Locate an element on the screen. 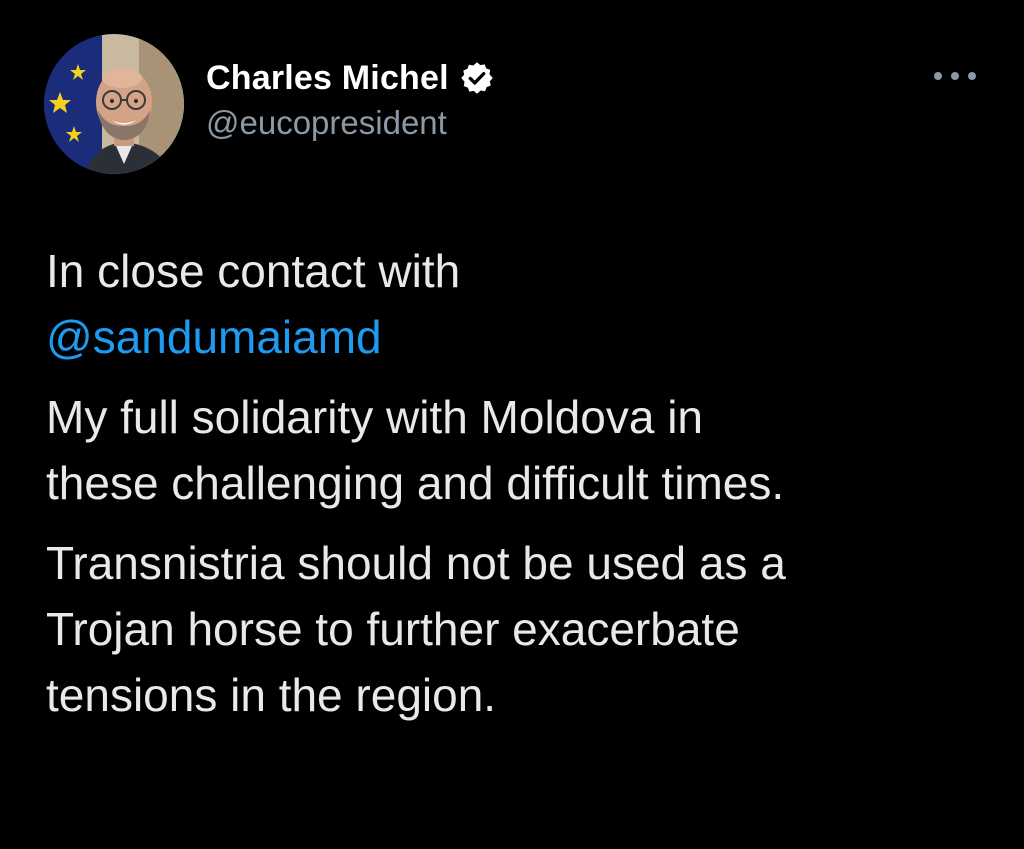 The image size is (1024, 849). author-name-row: Charles Michel is located at coordinates (350, 78).